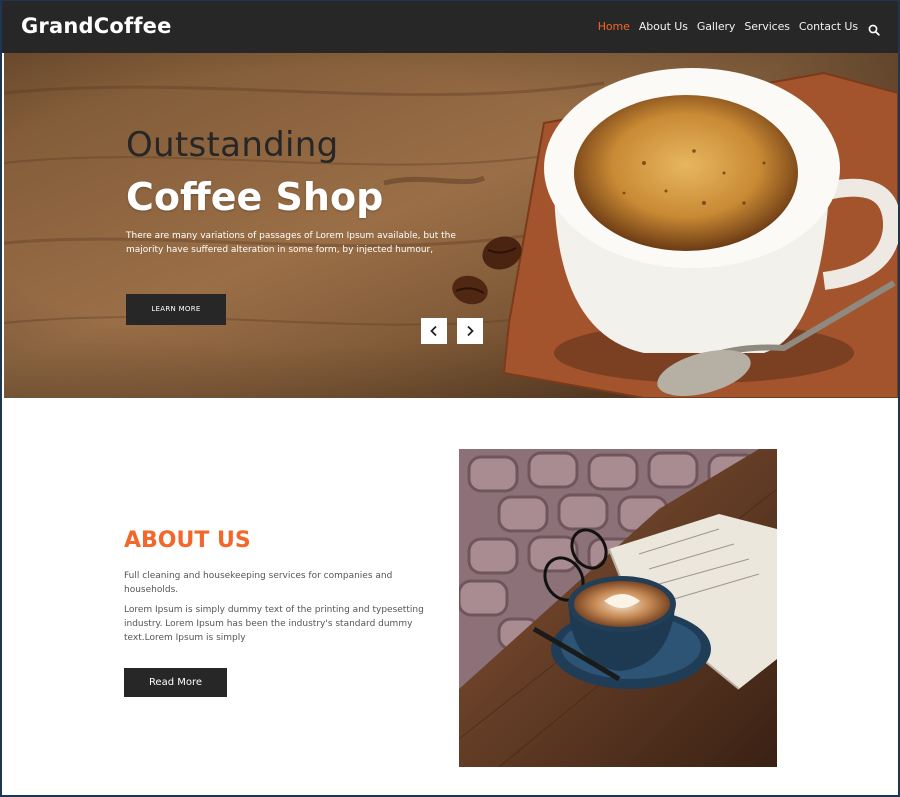 The width and height of the screenshot is (900, 797). I want to click on about-title: ABOUT US, so click(187, 540).